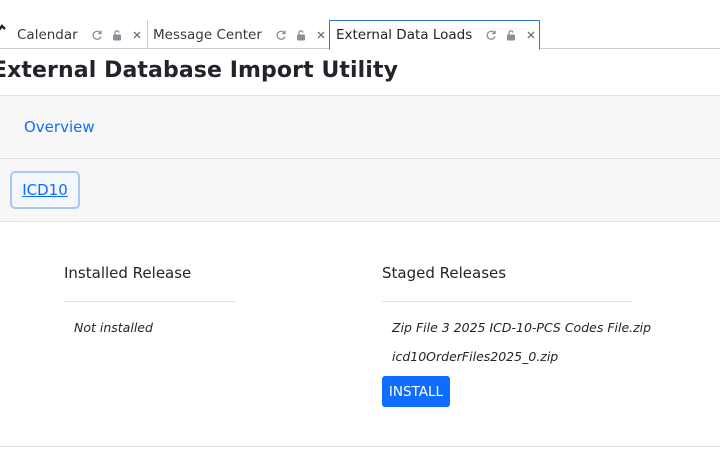 This screenshot has width=720, height=451. Describe the element at coordinates (128, 273) in the screenshot. I see `installed-release-heading: Installed Release` at that location.